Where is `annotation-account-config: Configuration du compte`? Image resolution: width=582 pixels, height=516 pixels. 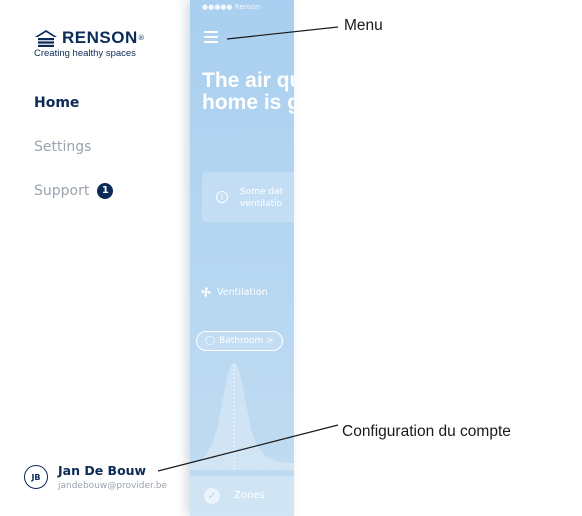 annotation-account-config: Configuration du compte is located at coordinates (426, 431).